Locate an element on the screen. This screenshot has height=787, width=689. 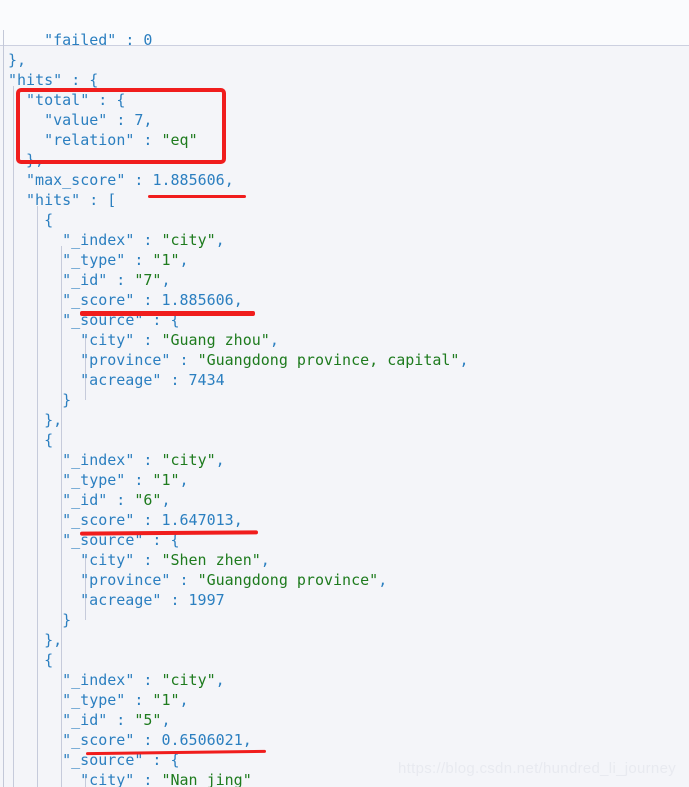
code-line: "_id" : "6", is located at coordinates (344, 500).